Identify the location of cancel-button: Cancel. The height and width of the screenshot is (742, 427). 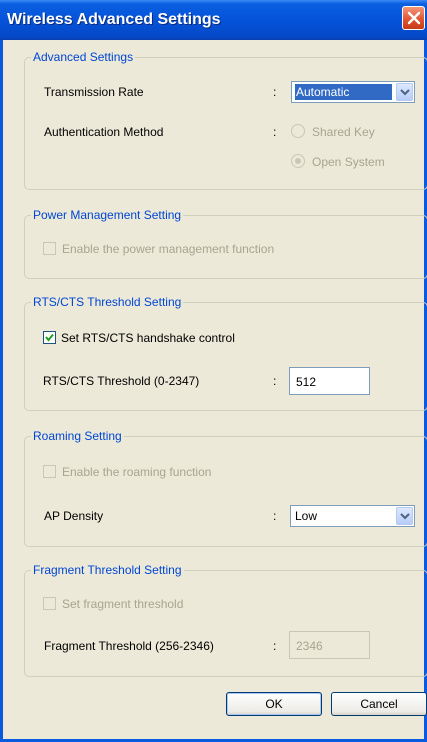
(379, 704).